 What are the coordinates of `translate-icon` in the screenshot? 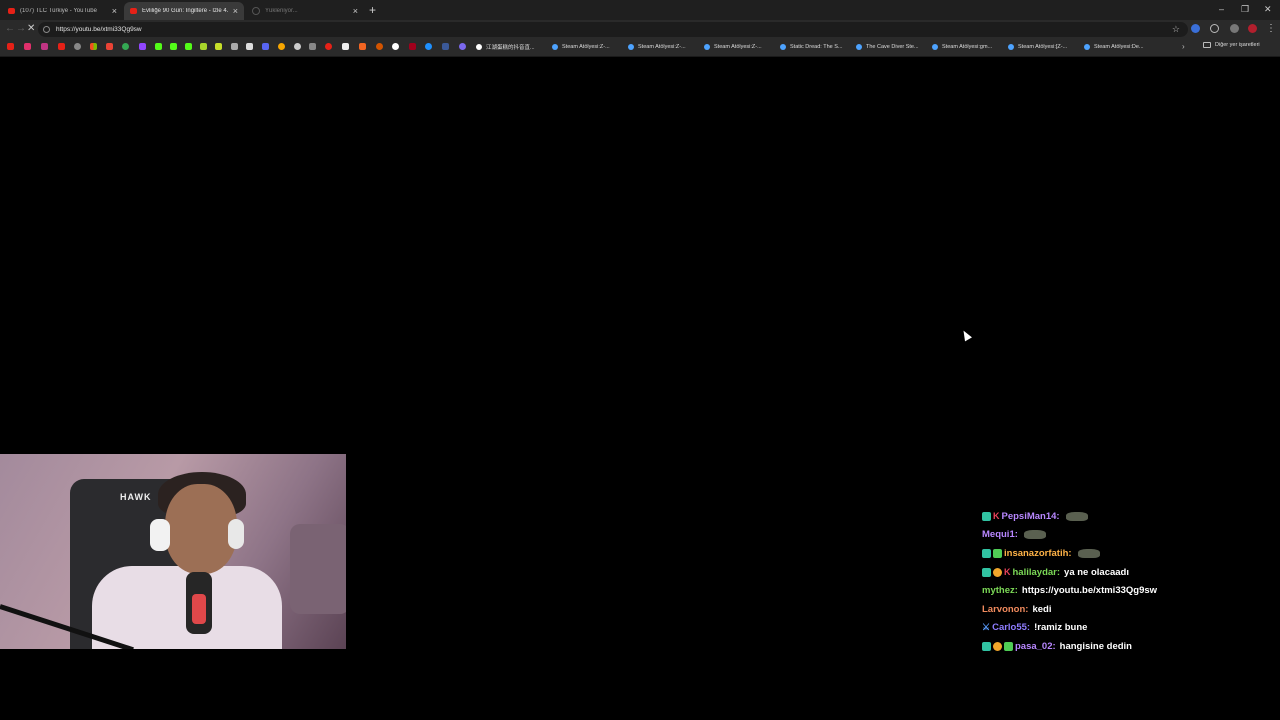 It's located at (1195, 28).